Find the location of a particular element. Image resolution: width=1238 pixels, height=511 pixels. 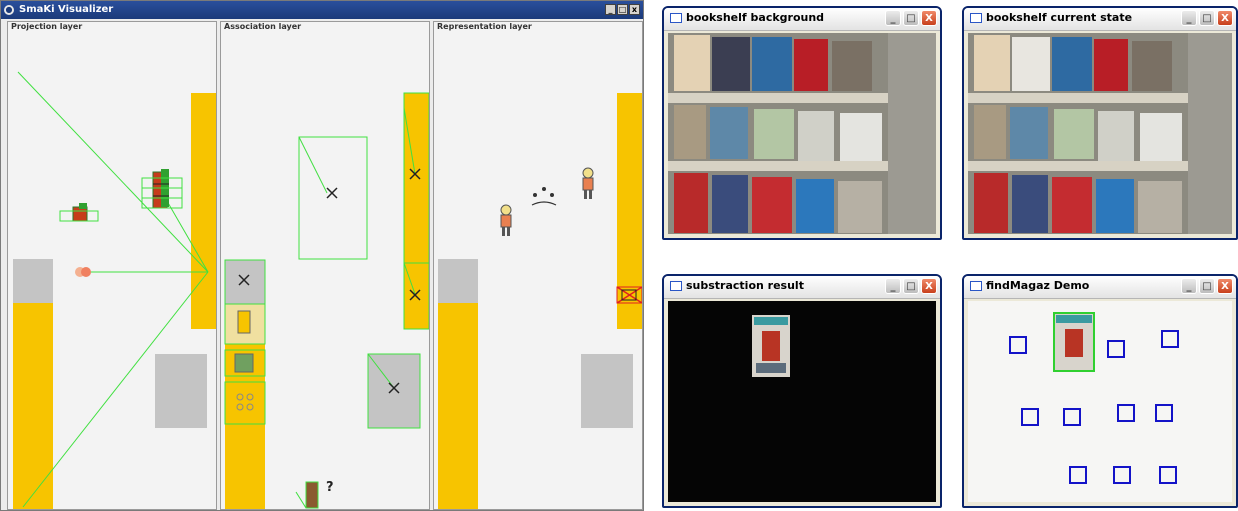

projection-canvas is located at coordinates (114, 290).